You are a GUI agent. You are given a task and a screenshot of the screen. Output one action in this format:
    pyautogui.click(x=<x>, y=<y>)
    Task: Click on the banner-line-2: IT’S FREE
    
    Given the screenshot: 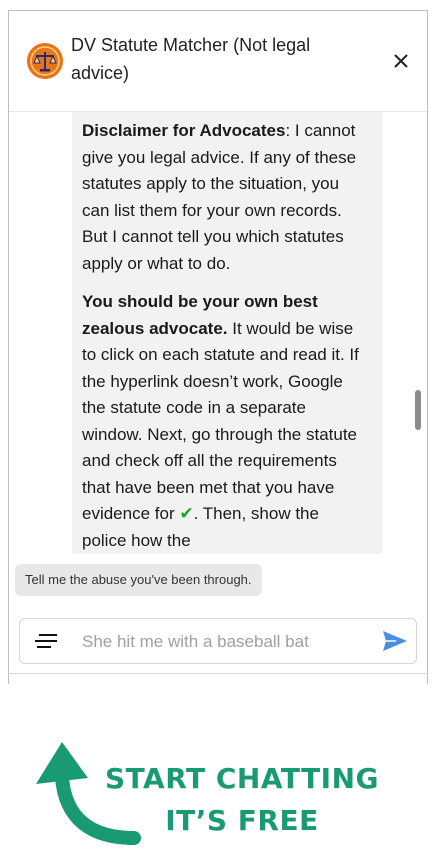 What is the action you would take?
    pyautogui.click(x=242, y=820)
    